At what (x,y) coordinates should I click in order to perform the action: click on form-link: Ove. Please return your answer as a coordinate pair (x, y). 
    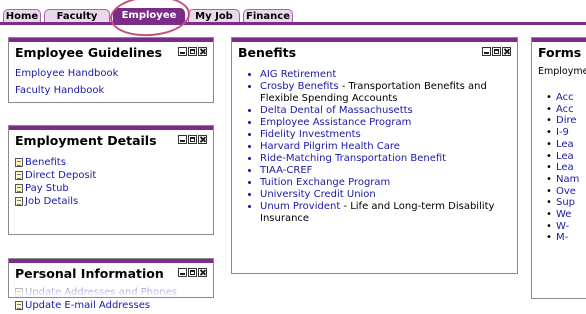
    Looking at the image, I should click on (566, 191).